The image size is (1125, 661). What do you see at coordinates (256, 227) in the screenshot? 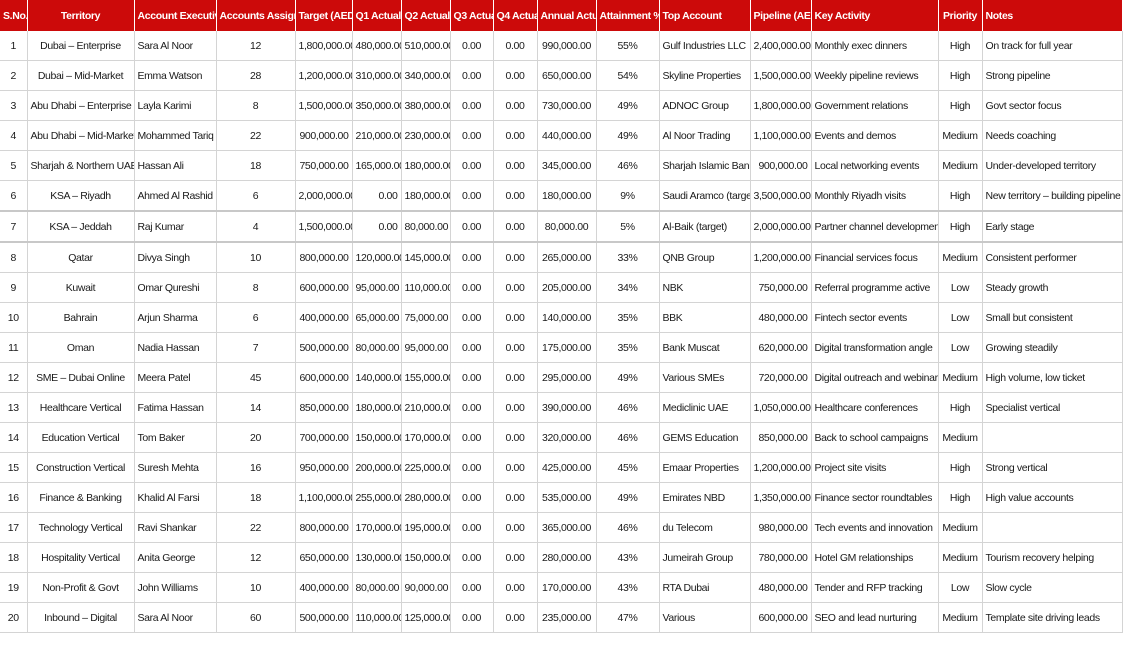
I see `cell-accounts: 4` at bounding box center [256, 227].